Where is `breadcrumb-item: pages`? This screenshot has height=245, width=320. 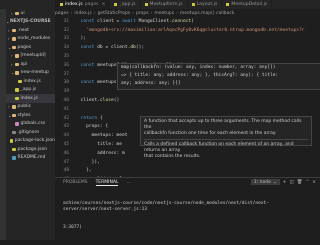 breadcrumb-item: pages is located at coordinates (62, 13).